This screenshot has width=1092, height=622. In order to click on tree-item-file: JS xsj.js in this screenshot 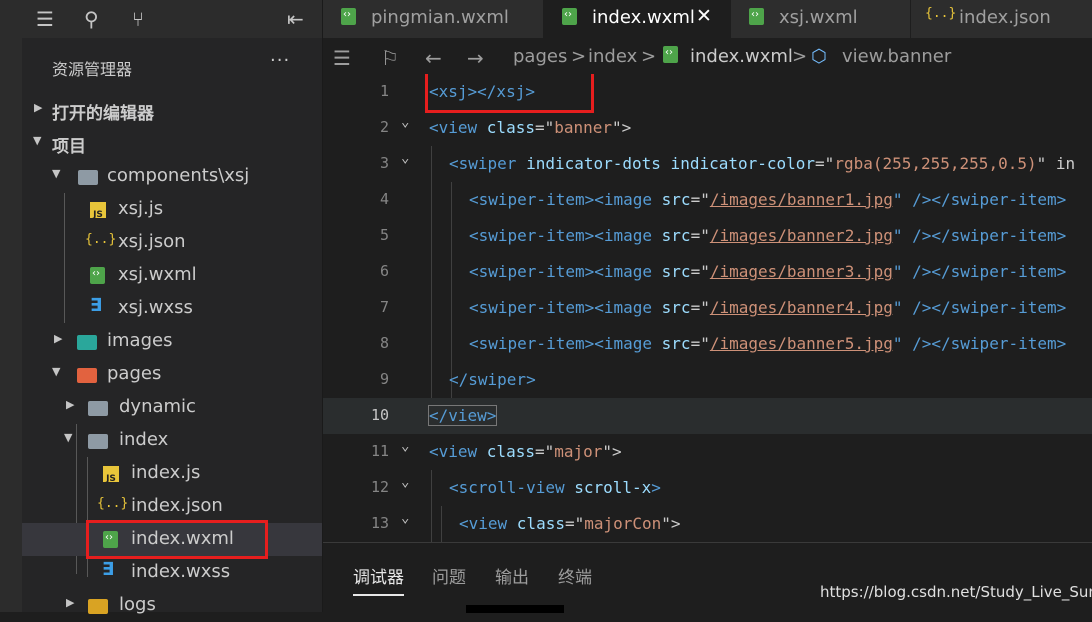, I will do `click(172, 209)`.